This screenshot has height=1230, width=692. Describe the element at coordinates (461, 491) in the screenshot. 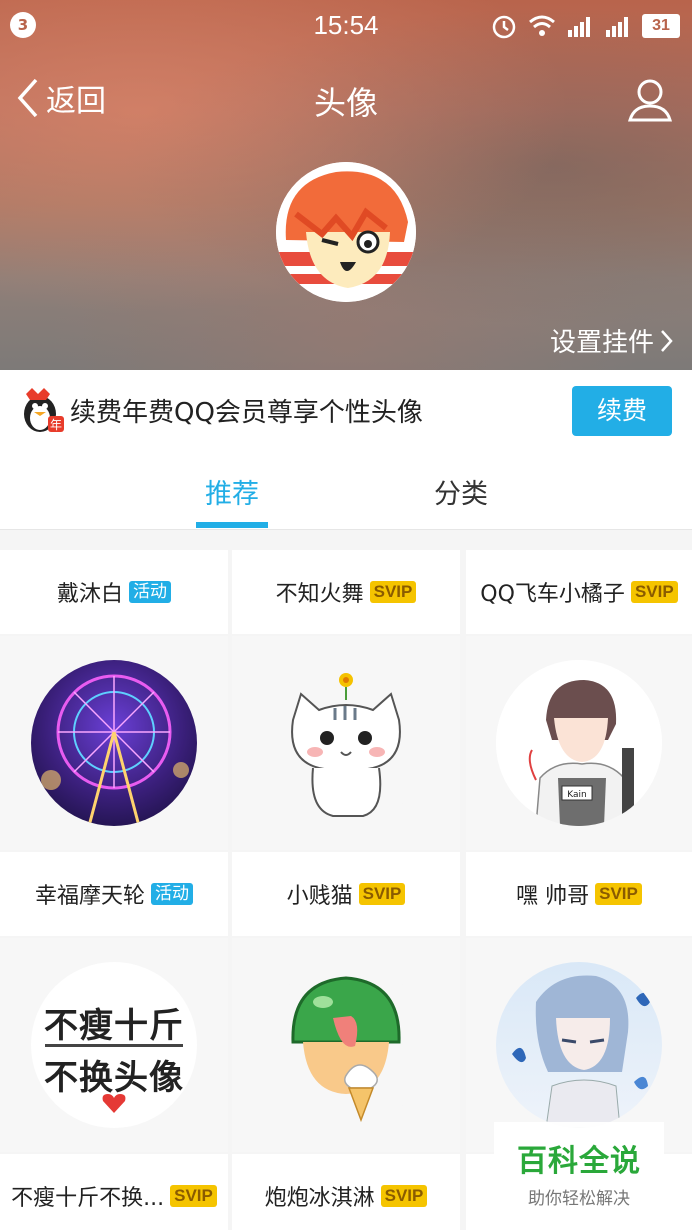

I see `tab-categories: 分类` at that location.